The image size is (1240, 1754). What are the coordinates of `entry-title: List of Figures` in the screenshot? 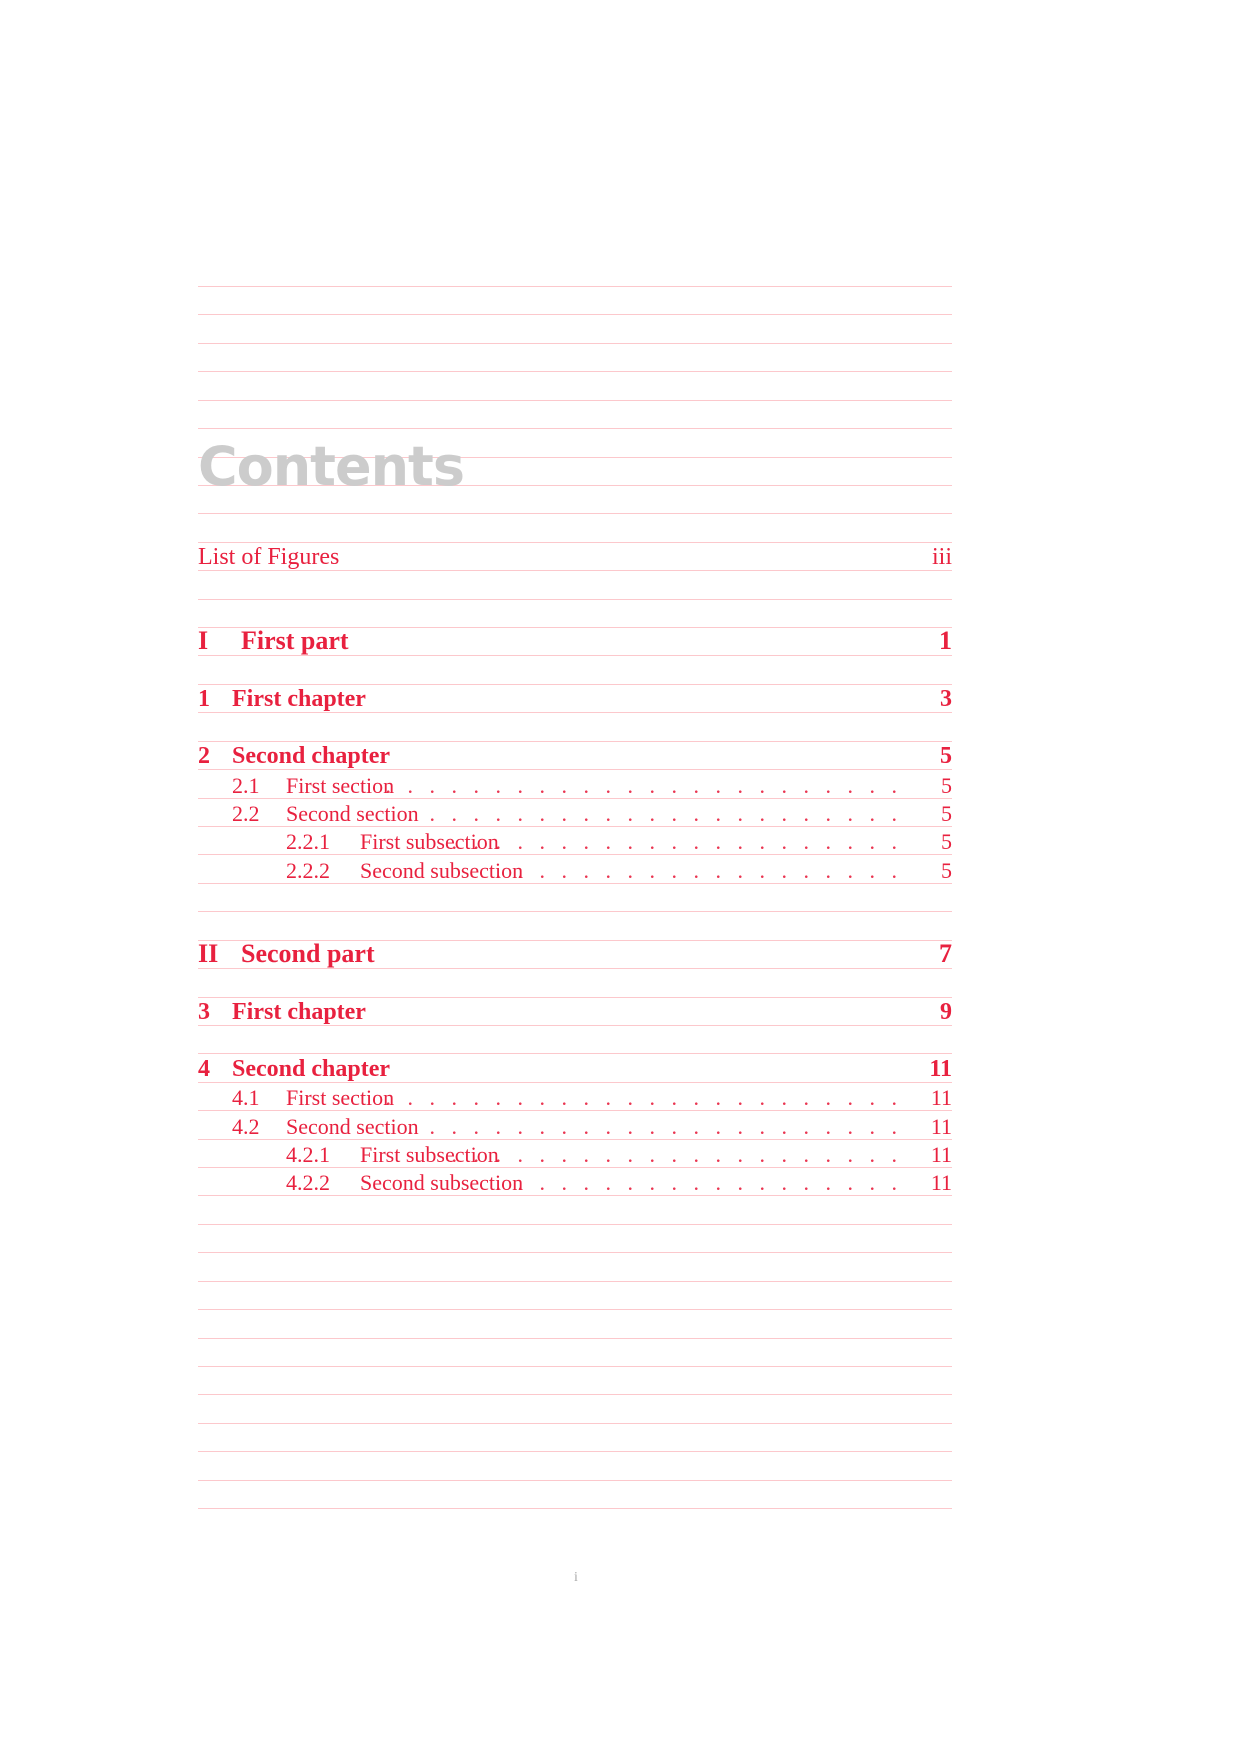 It's located at (269, 557).